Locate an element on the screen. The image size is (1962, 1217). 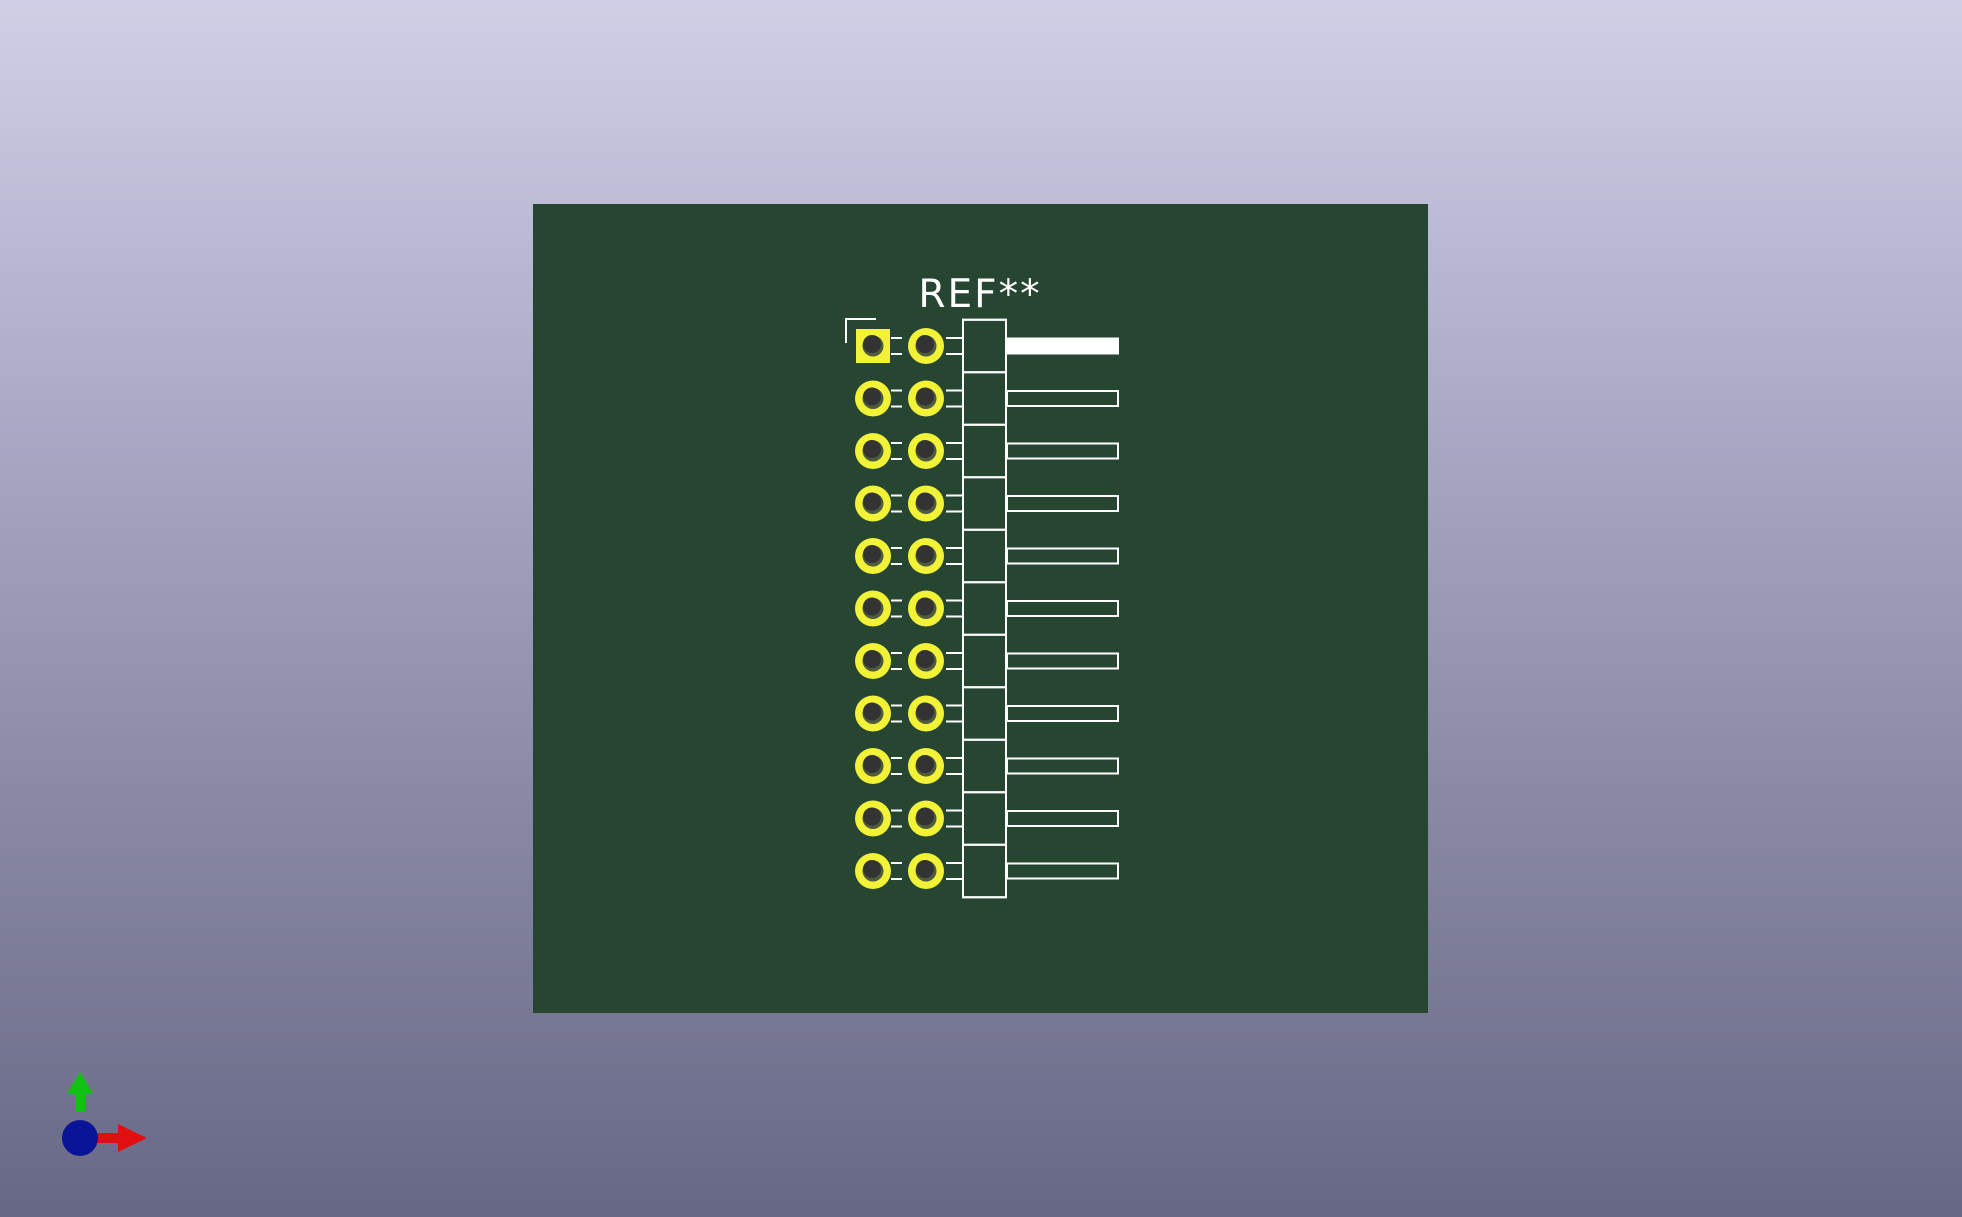
header-body-outline is located at coordinates (984, 608).